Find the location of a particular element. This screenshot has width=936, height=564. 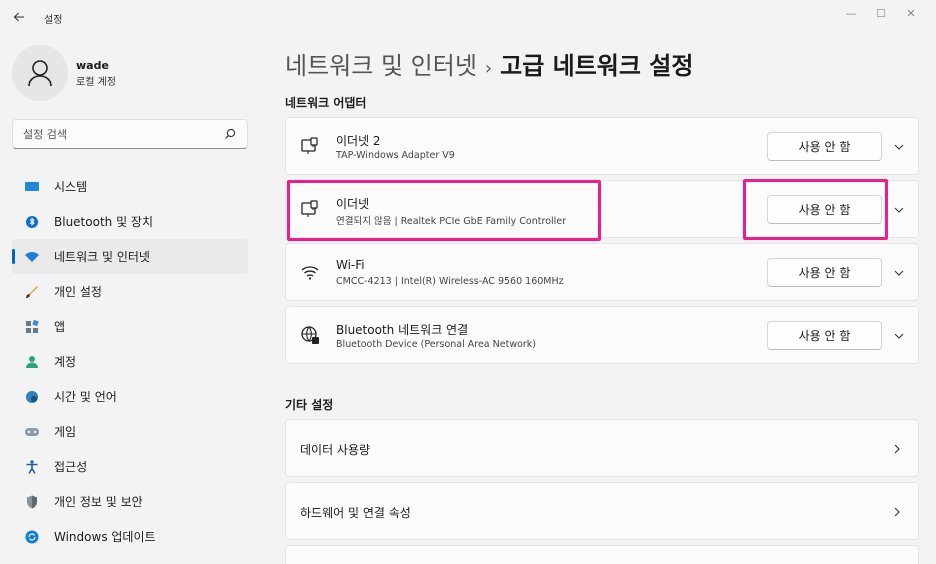

adapter-name: 이더넷 2 is located at coordinates (358, 141).